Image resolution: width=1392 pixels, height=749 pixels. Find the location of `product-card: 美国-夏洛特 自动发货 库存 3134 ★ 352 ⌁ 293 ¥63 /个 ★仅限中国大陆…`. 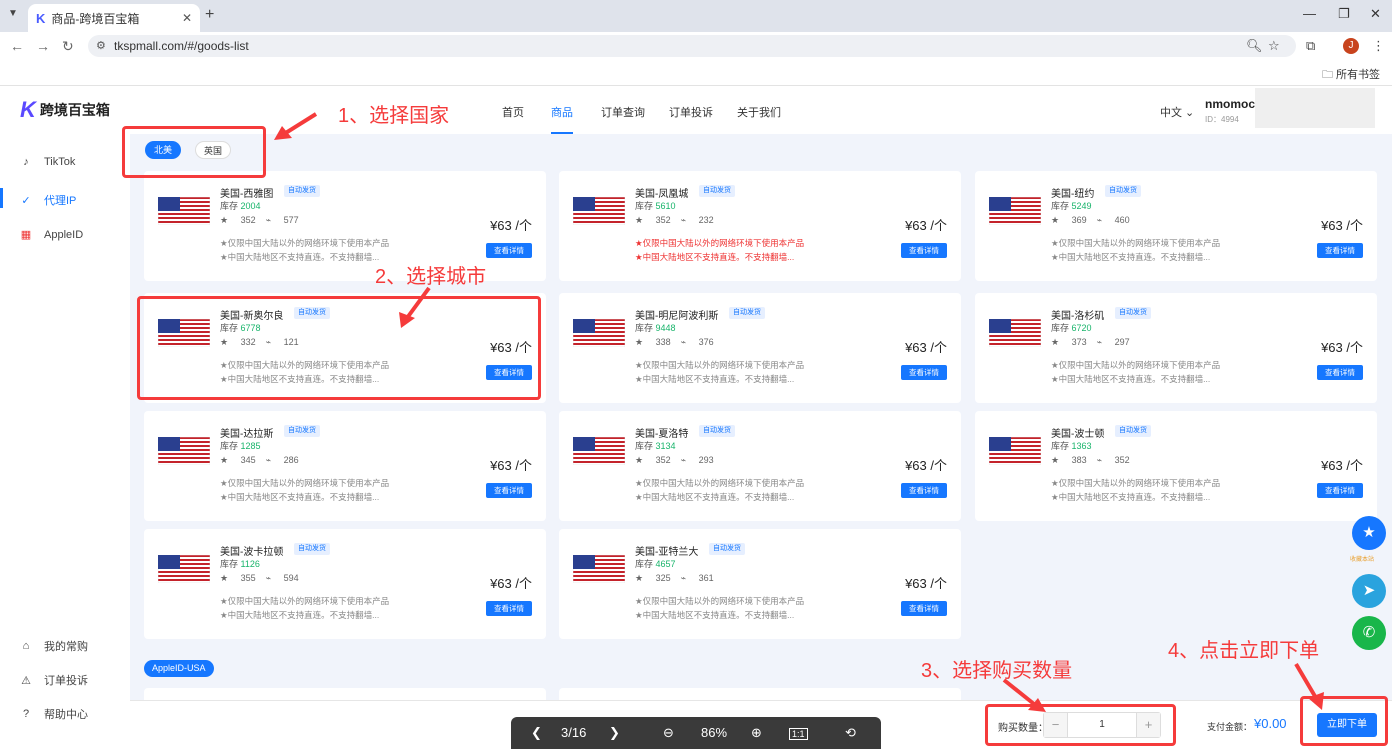

product-card: 美国-夏洛特 自动发货 库存 3134 ★ 352 ⌁ 293 ¥63 /个 ★仅限中国大陆… is located at coordinates (760, 466).